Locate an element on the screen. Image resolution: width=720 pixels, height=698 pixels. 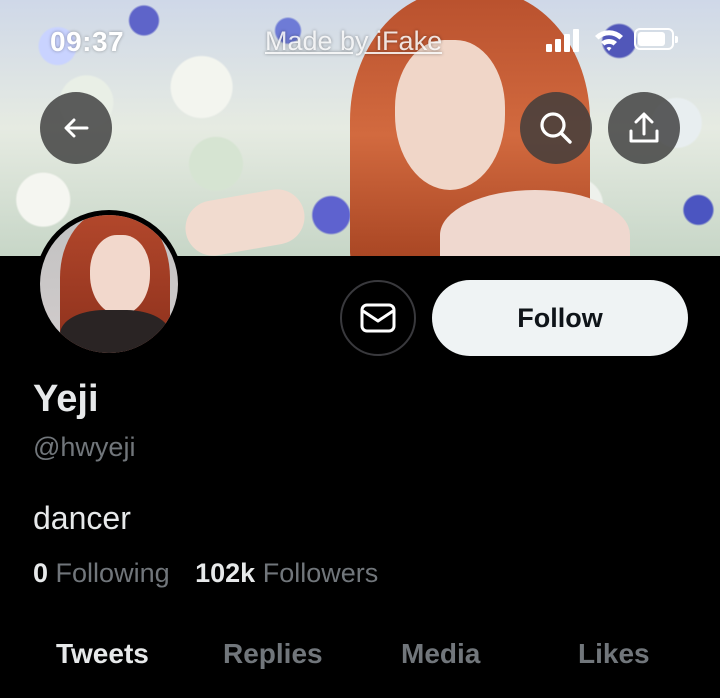
follow-button: Follow is located at coordinates (560, 318).